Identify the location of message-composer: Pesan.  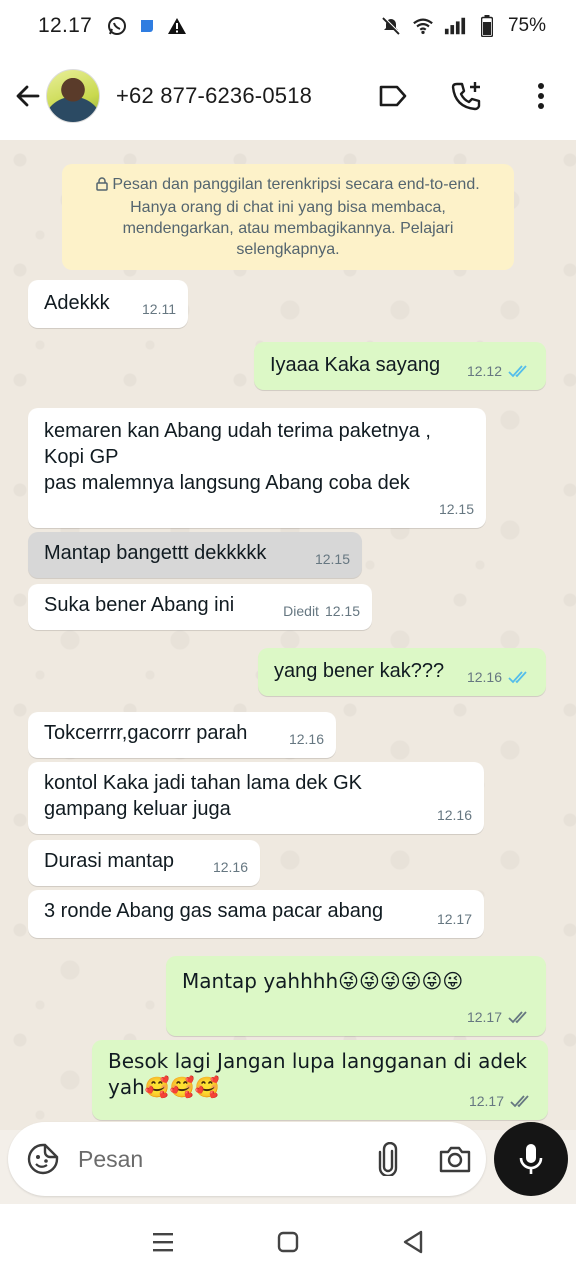
(247, 1159).